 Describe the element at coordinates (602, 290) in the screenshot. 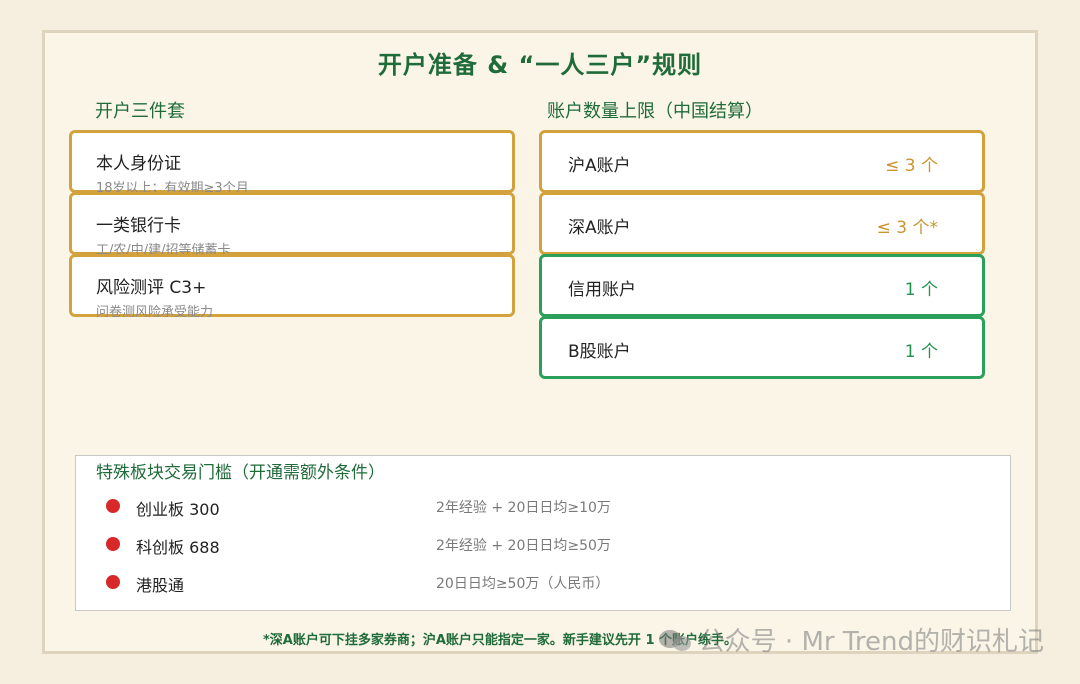

I see `account-label: 信用账户` at that location.